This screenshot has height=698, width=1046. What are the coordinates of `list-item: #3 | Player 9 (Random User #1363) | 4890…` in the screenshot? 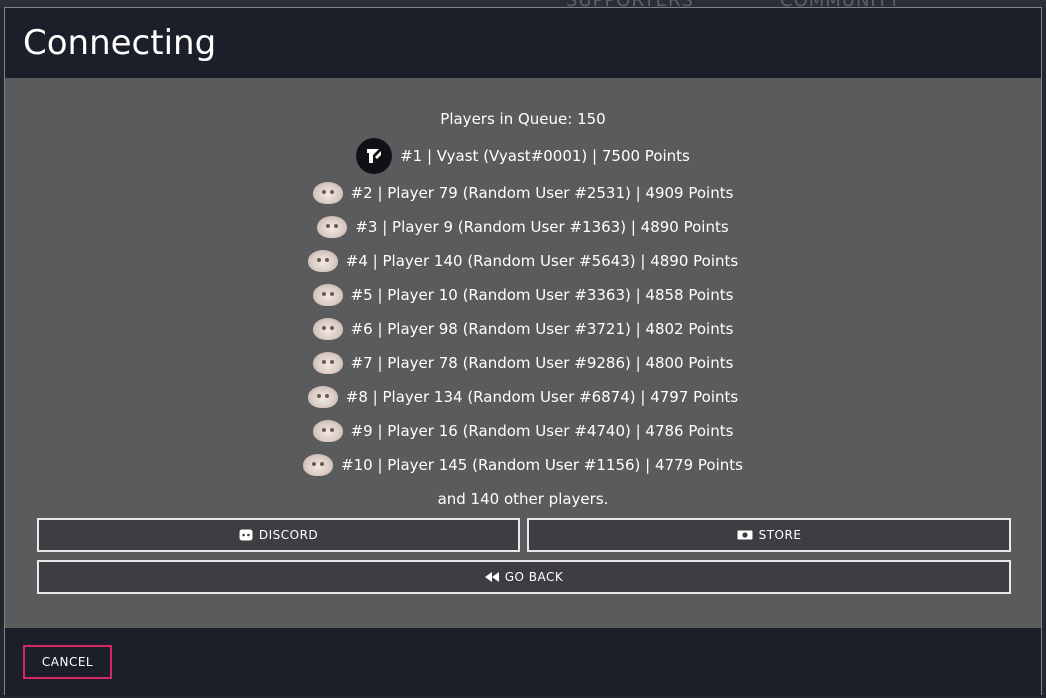 It's located at (523, 227).